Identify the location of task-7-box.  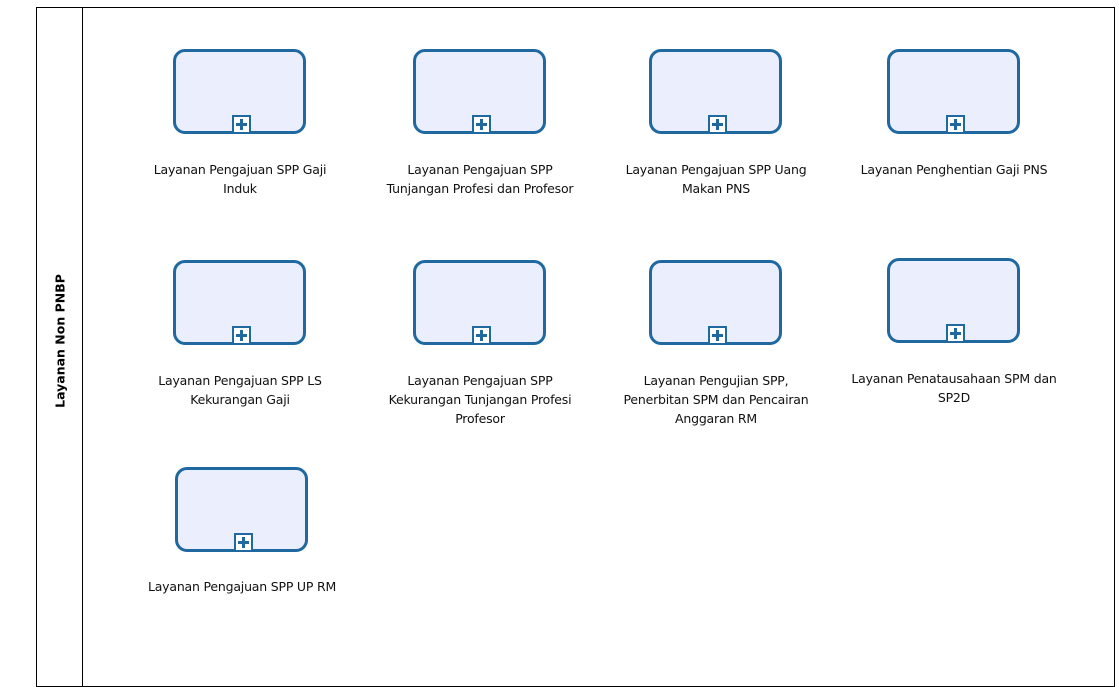
(953, 300).